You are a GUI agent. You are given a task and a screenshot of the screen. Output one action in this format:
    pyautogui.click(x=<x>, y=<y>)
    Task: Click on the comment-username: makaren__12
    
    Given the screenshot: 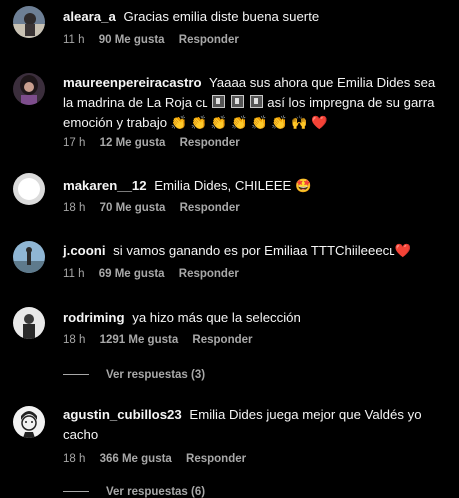 What is the action you would take?
    pyautogui.click(x=105, y=185)
    